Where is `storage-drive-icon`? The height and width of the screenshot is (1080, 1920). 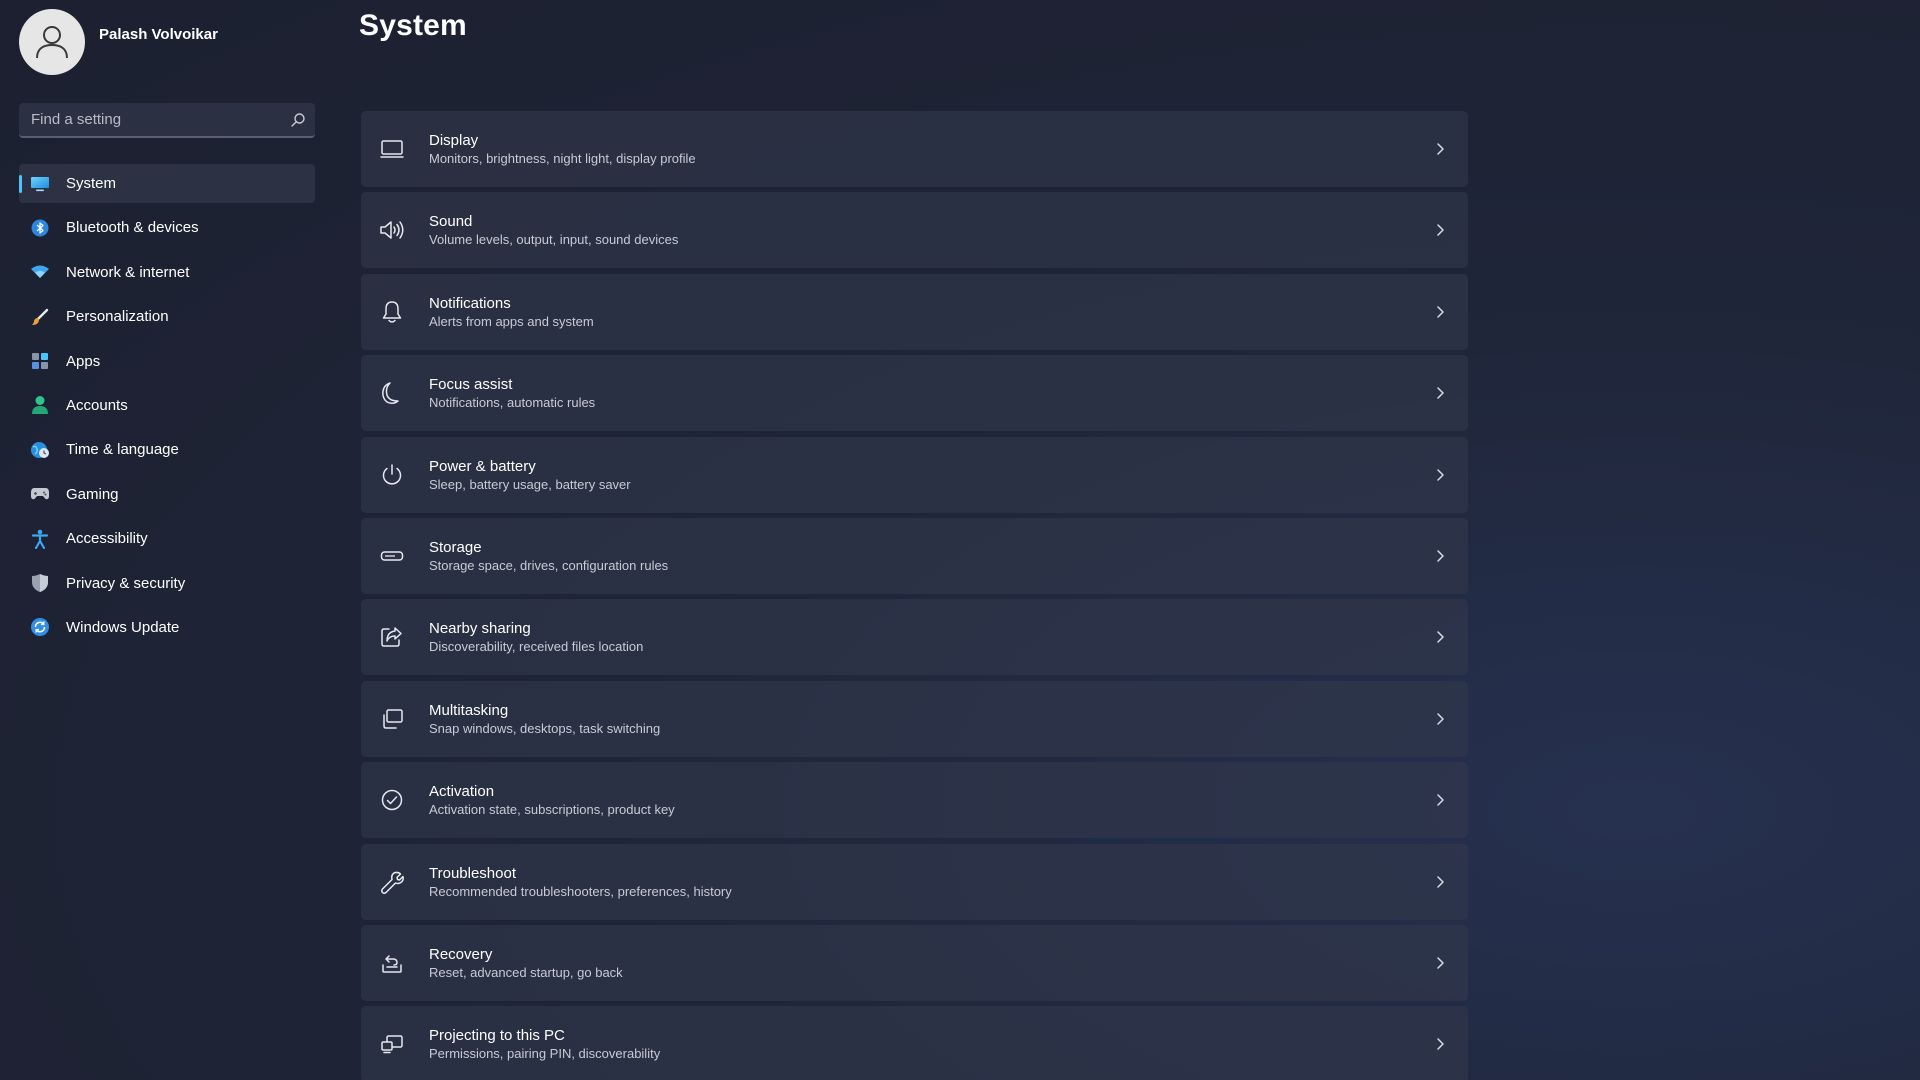 storage-drive-icon is located at coordinates (392, 556).